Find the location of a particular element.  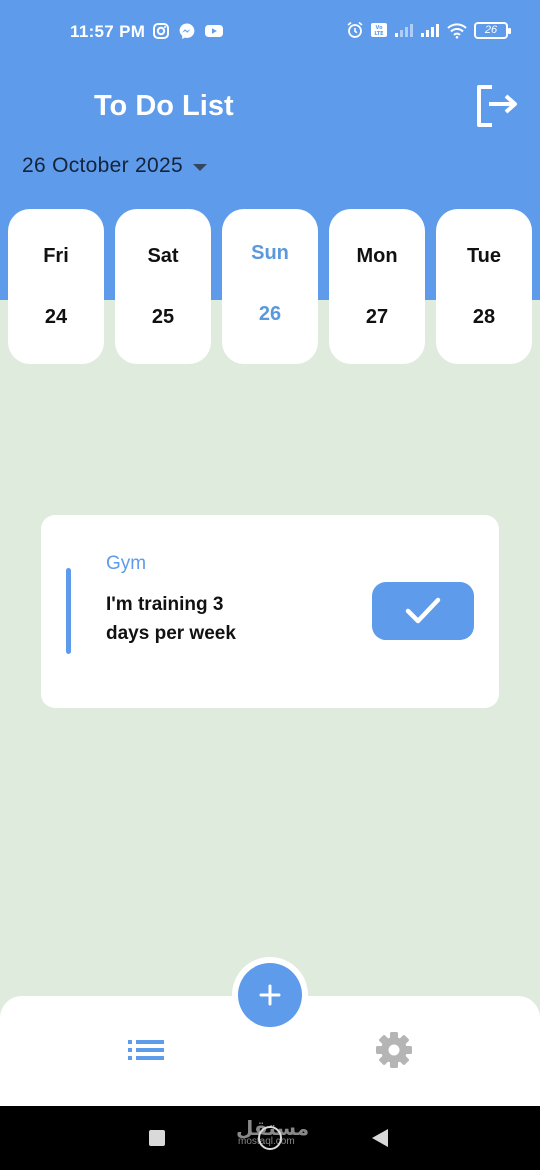

status-bar: 11:57 PM Vo LTE 26 is located at coordinates (270, 31).